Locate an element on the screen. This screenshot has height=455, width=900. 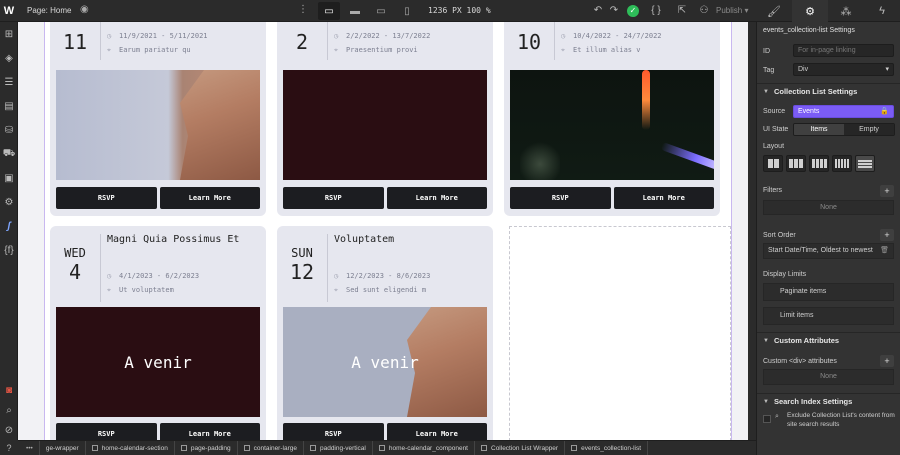
dates-text: 2/2/2022 - 13/7/2022 is located at coordinates (388, 36).